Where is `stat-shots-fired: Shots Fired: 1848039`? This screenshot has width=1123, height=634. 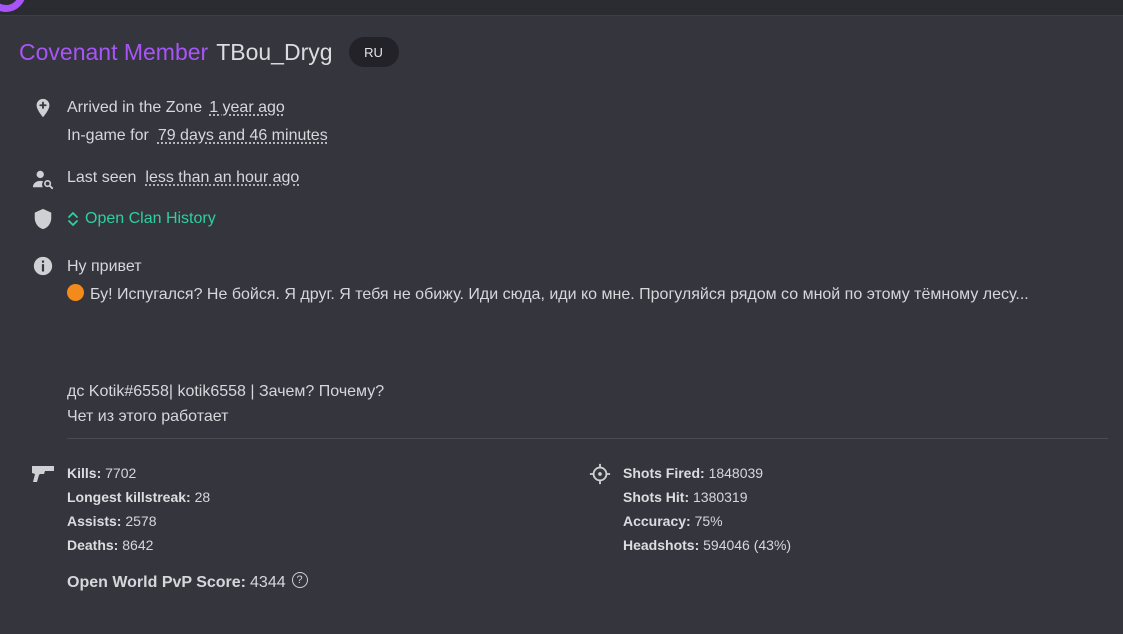
stat-shots-fired: Shots Fired: 1848039 is located at coordinates (693, 473).